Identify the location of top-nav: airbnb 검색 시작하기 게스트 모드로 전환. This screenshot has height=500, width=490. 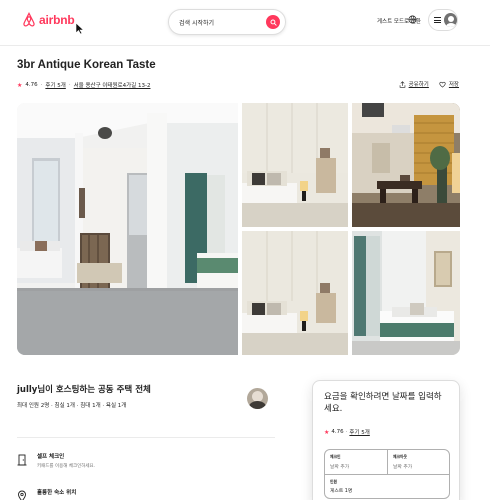
(245, 23).